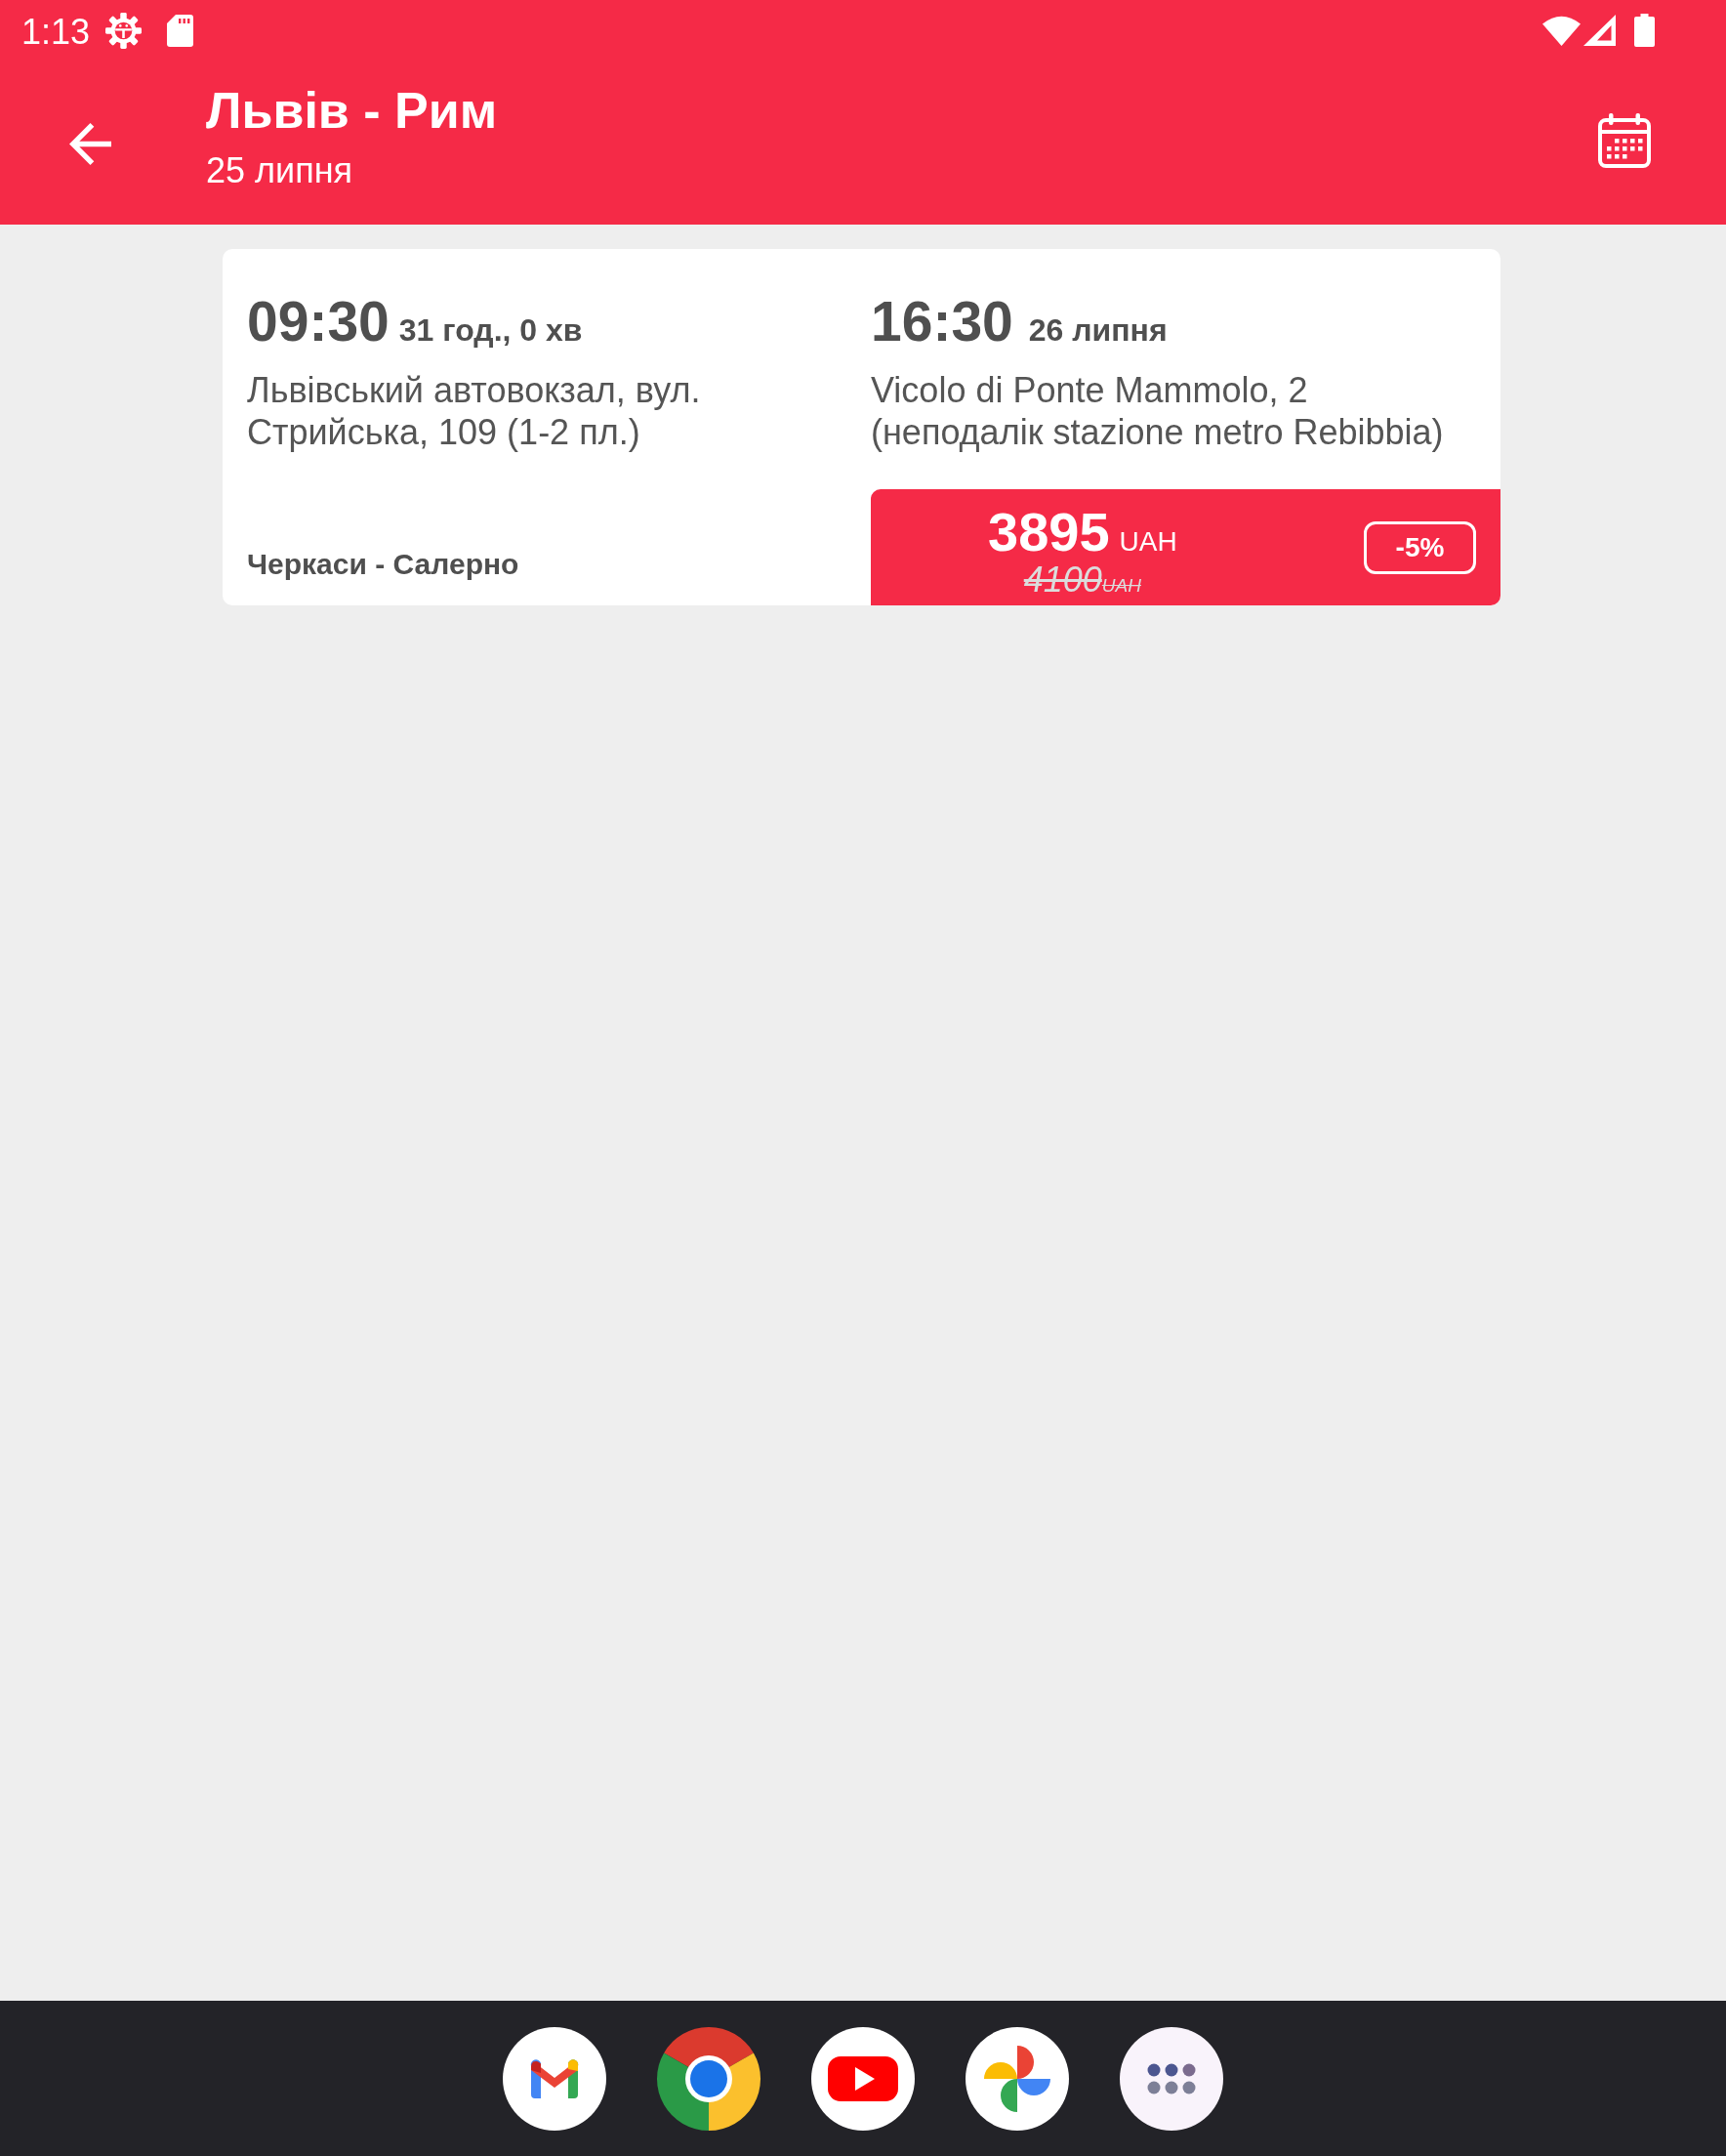  I want to click on signal-icon, so click(1599, 30).